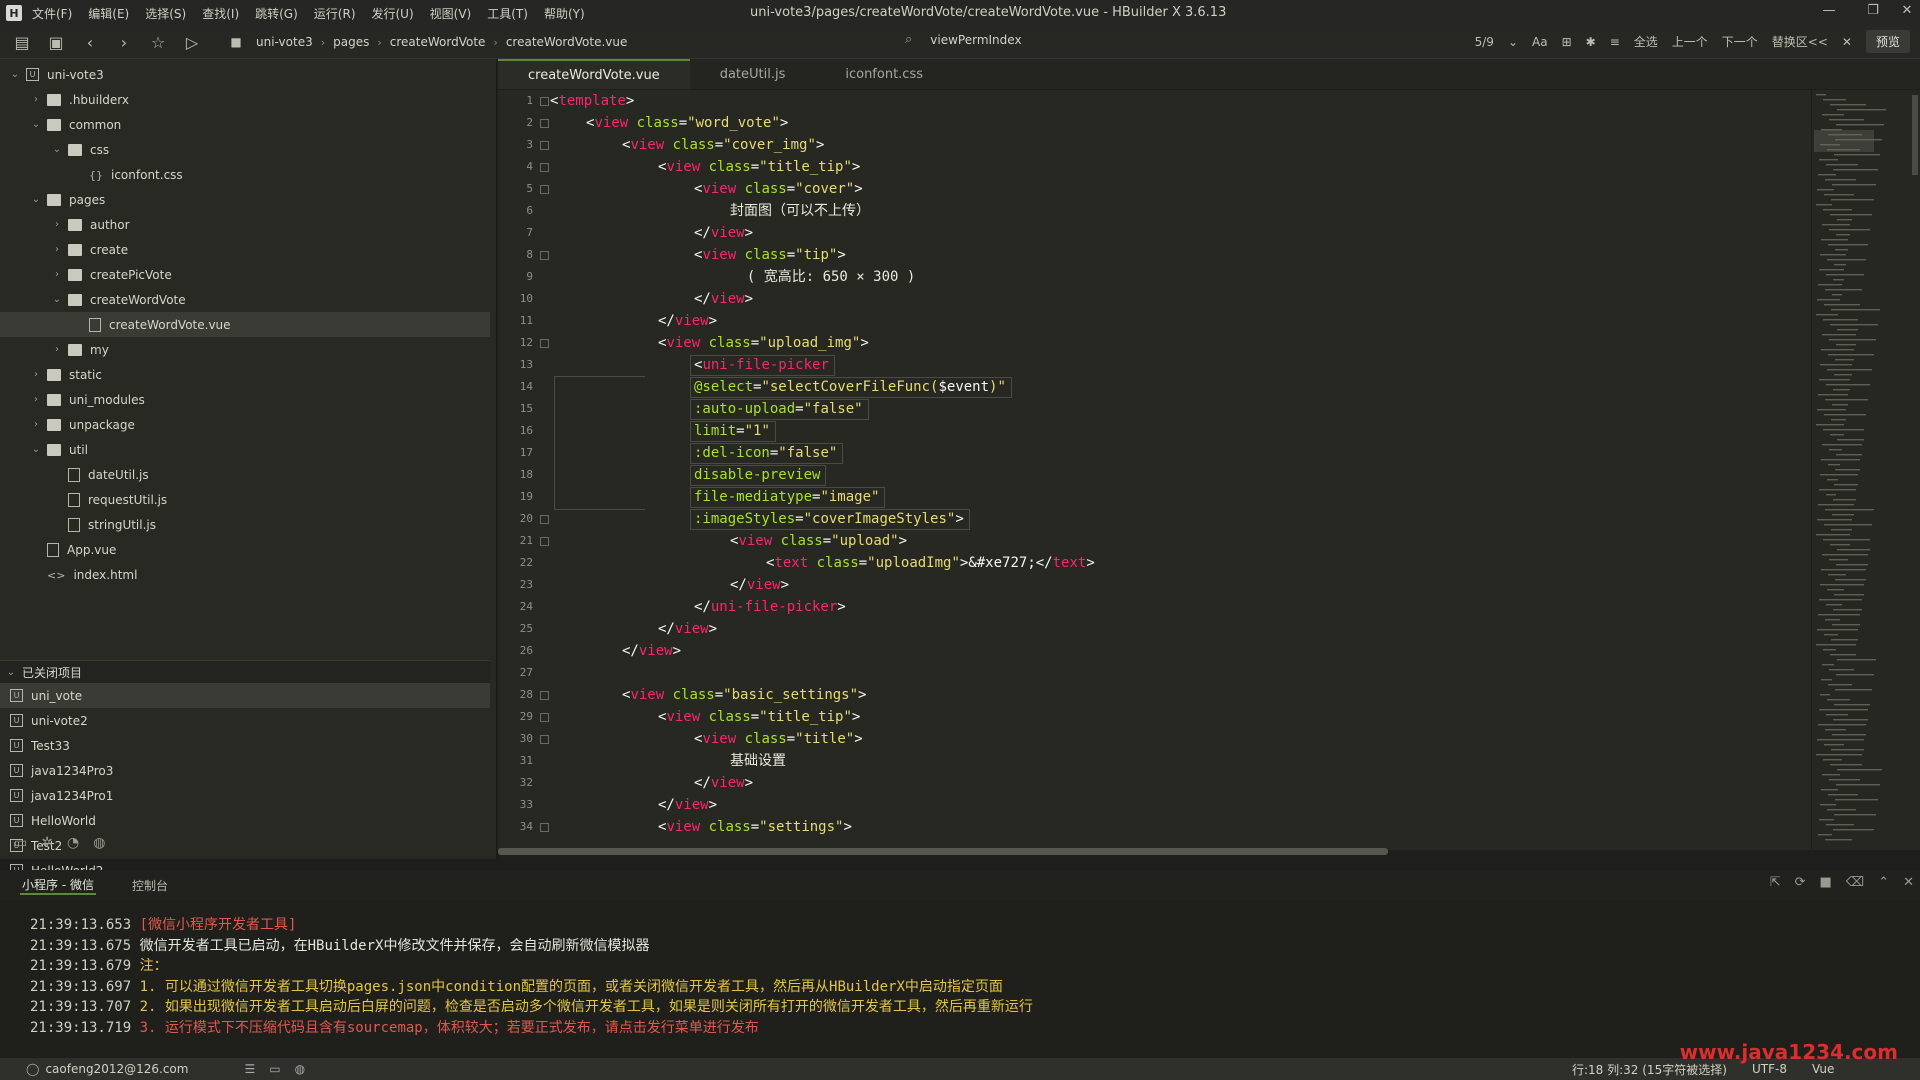  What do you see at coordinates (1154, 607) in the screenshot?
I see `code-line: 24 </uni-file-picker>` at bounding box center [1154, 607].